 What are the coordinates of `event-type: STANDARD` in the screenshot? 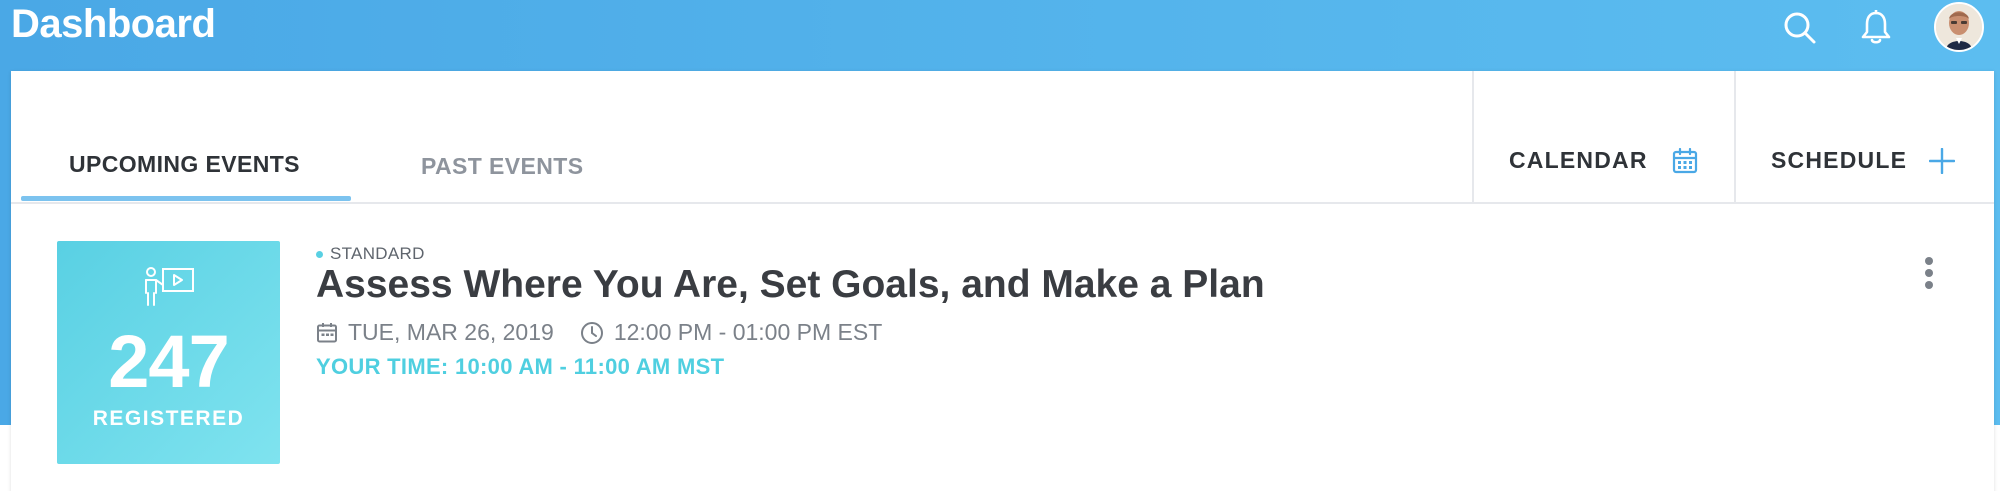 It's located at (370, 254).